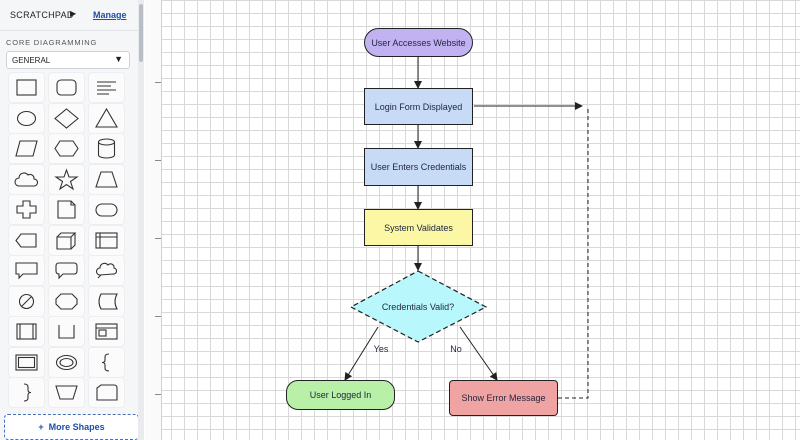 Image resolution: width=800 pixels, height=440 pixels. What do you see at coordinates (26, 148) in the screenshot?
I see `shape-parallelogram-icon` at bounding box center [26, 148].